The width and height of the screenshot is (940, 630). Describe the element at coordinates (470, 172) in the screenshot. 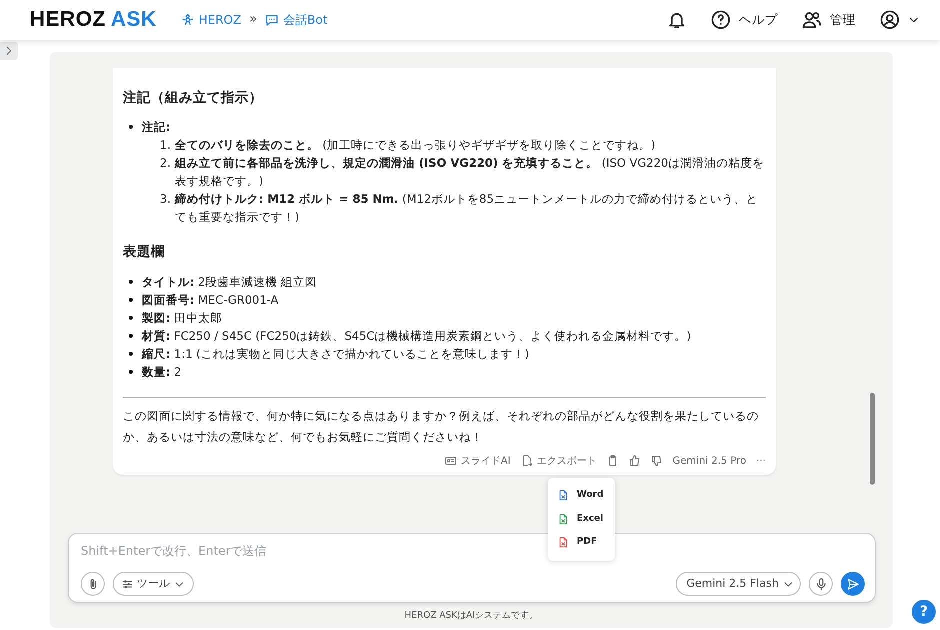

I see `list-item: 組み立て前に各部品を洗浄し、規定の潤滑油 (ISO VG220) を充填すること。 (ISO VG220は潤滑油の粘度を表す規格です。)` at that location.